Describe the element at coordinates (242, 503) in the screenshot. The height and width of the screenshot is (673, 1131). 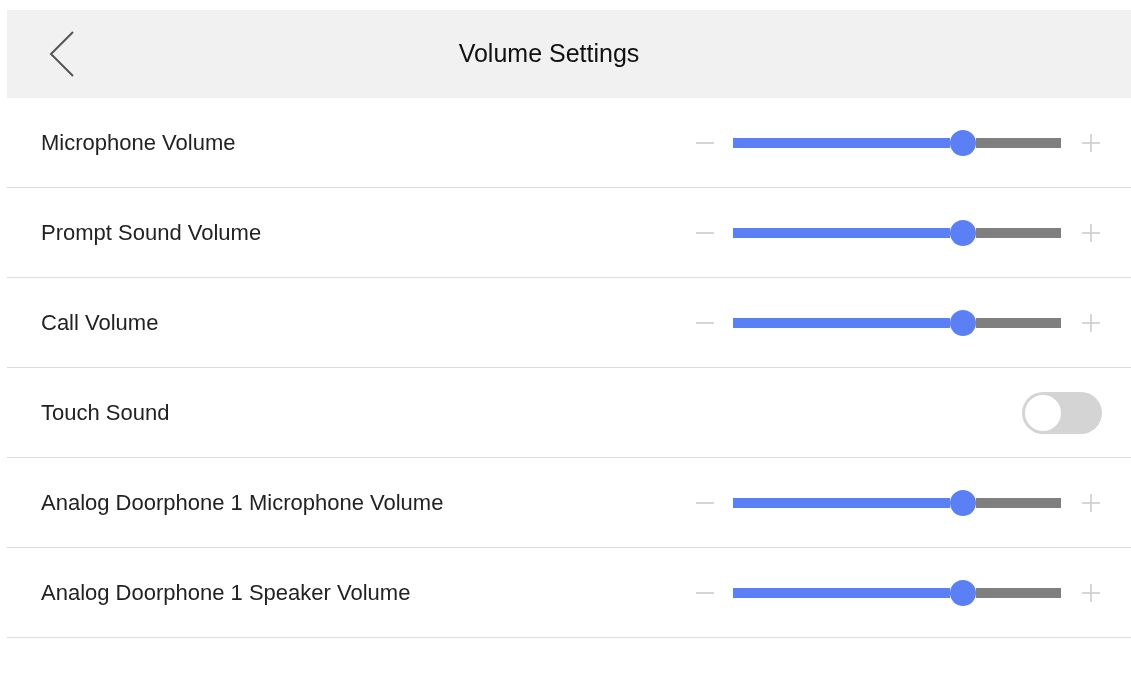
I see `setting-label: Analog Doorphone 1 Microphone Volume` at that location.